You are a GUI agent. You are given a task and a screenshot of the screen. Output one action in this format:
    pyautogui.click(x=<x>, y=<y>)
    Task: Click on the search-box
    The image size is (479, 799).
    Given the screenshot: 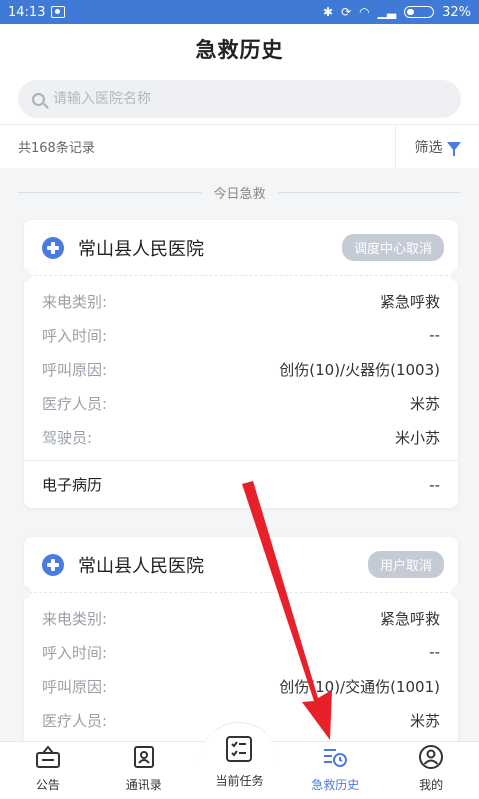 What is the action you would take?
    pyautogui.click(x=239, y=99)
    